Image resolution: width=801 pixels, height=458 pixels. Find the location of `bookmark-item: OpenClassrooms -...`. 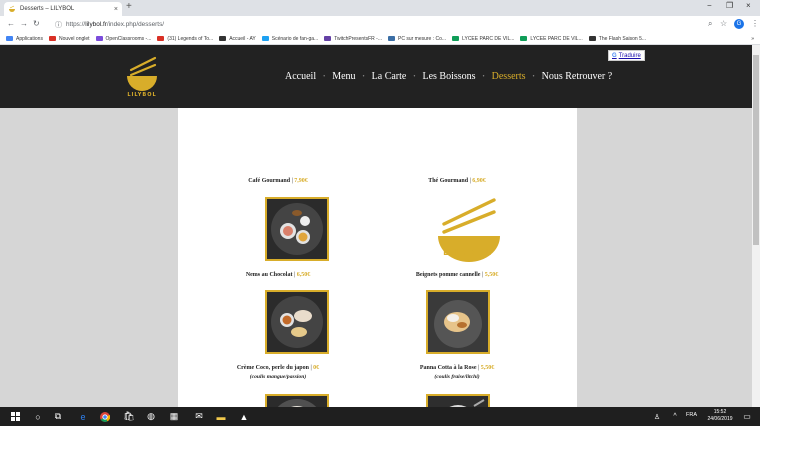

bookmark-item: OpenClassrooms -... is located at coordinates (123, 38).